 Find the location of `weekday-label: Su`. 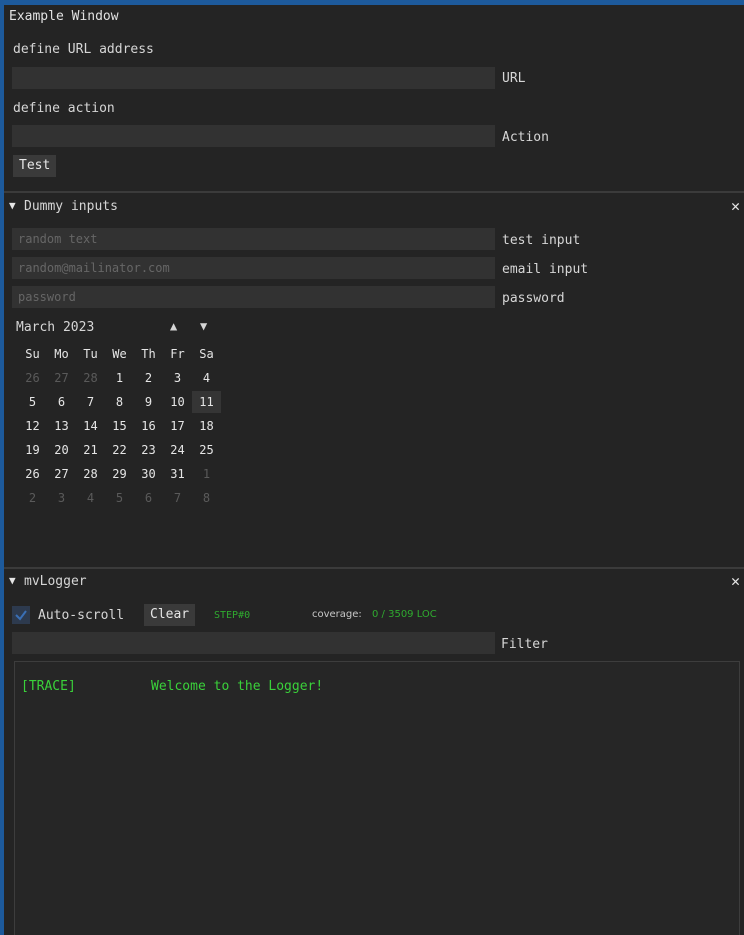

weekday-label: Su is located at coordinates (32, 354).